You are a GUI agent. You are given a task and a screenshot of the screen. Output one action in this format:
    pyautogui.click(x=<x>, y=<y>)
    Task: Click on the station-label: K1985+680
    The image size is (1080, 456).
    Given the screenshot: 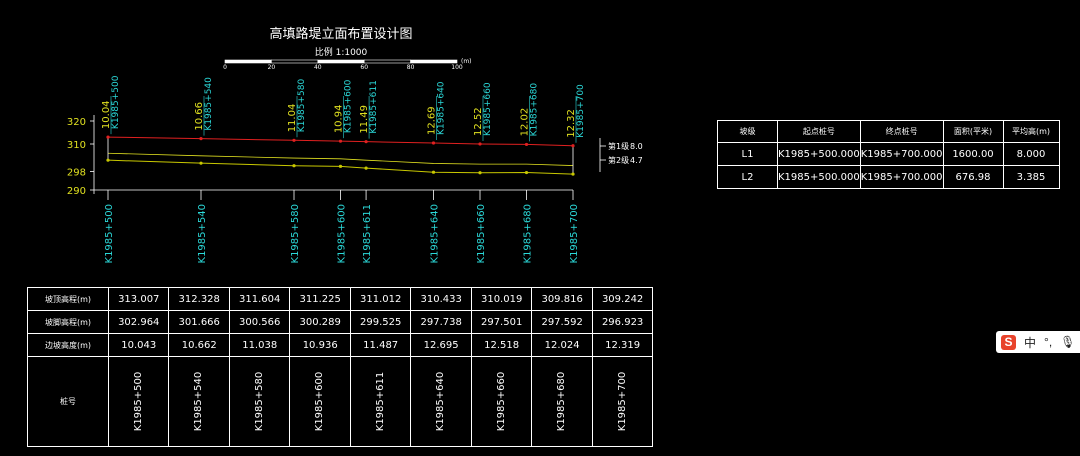 What is the action you would take?
    pyautogui.click(x=562, y=401)
    